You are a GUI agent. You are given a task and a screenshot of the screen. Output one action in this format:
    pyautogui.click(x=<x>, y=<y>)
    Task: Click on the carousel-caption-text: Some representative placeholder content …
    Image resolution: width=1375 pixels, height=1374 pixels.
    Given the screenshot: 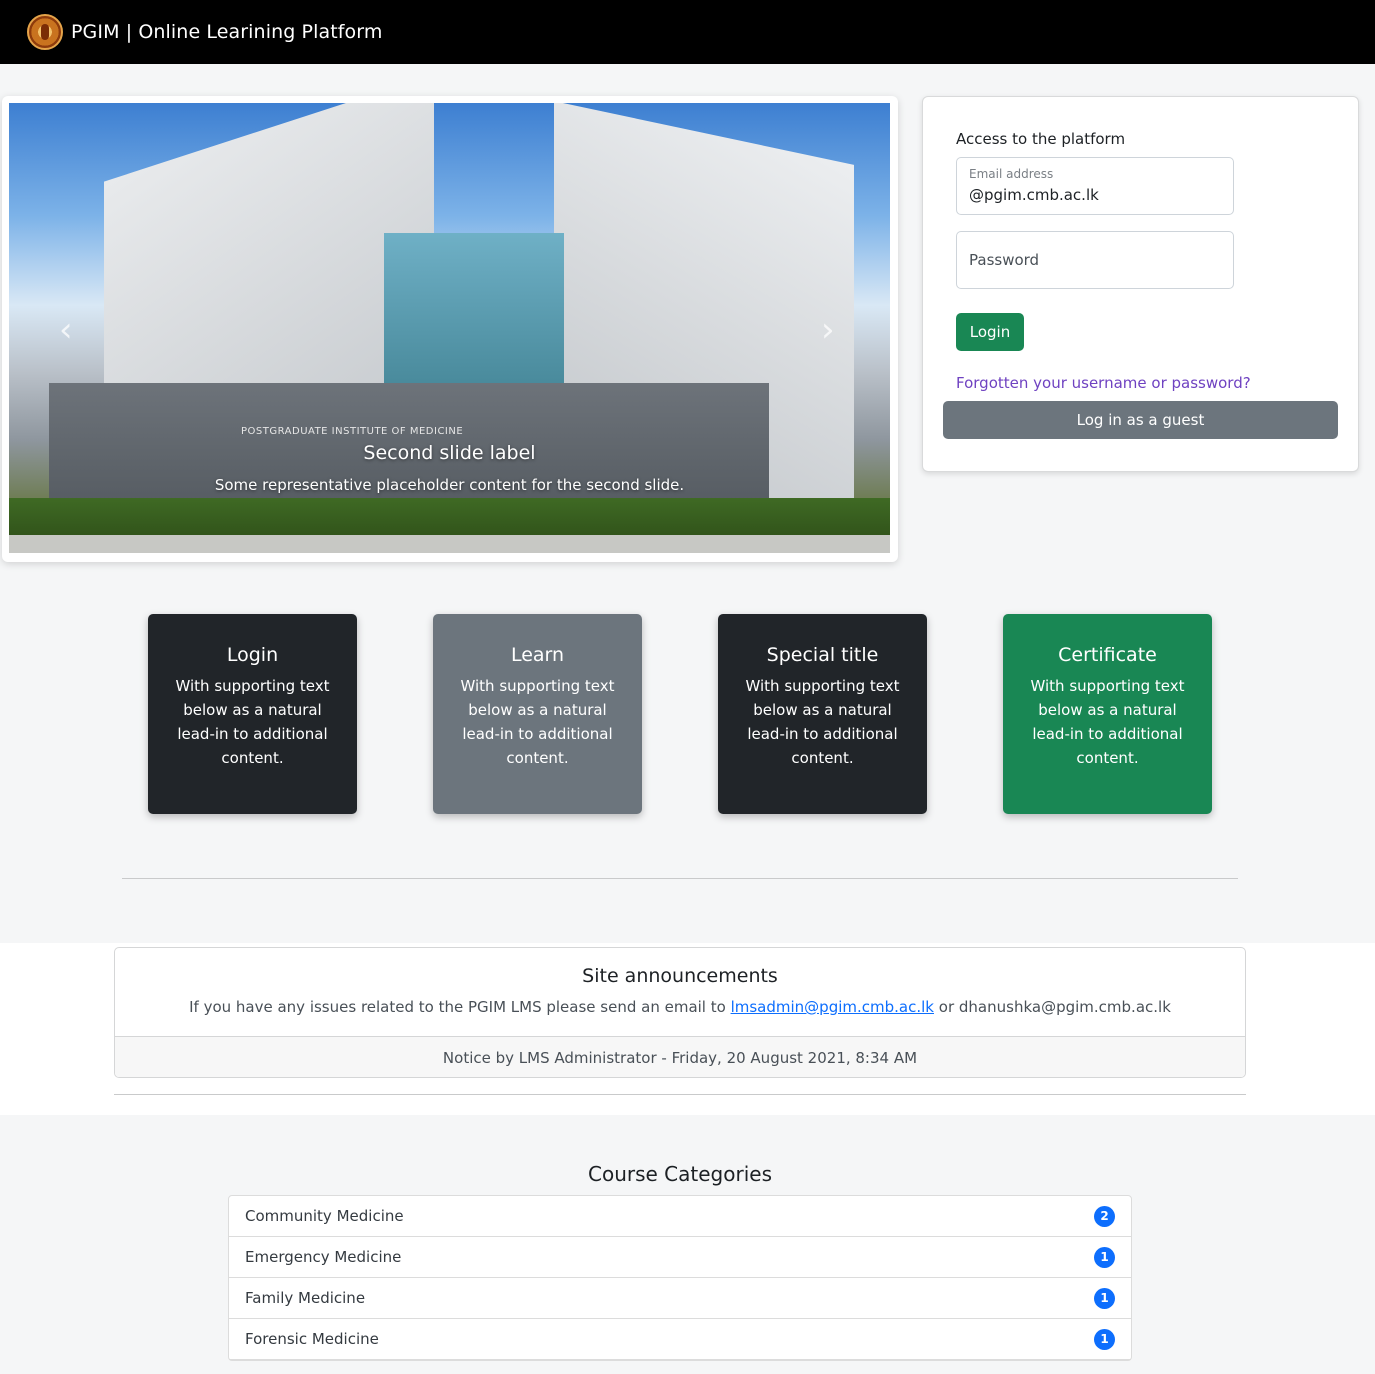 What is the action you would take?
    pyautogui.click(x=449, y=485)
    